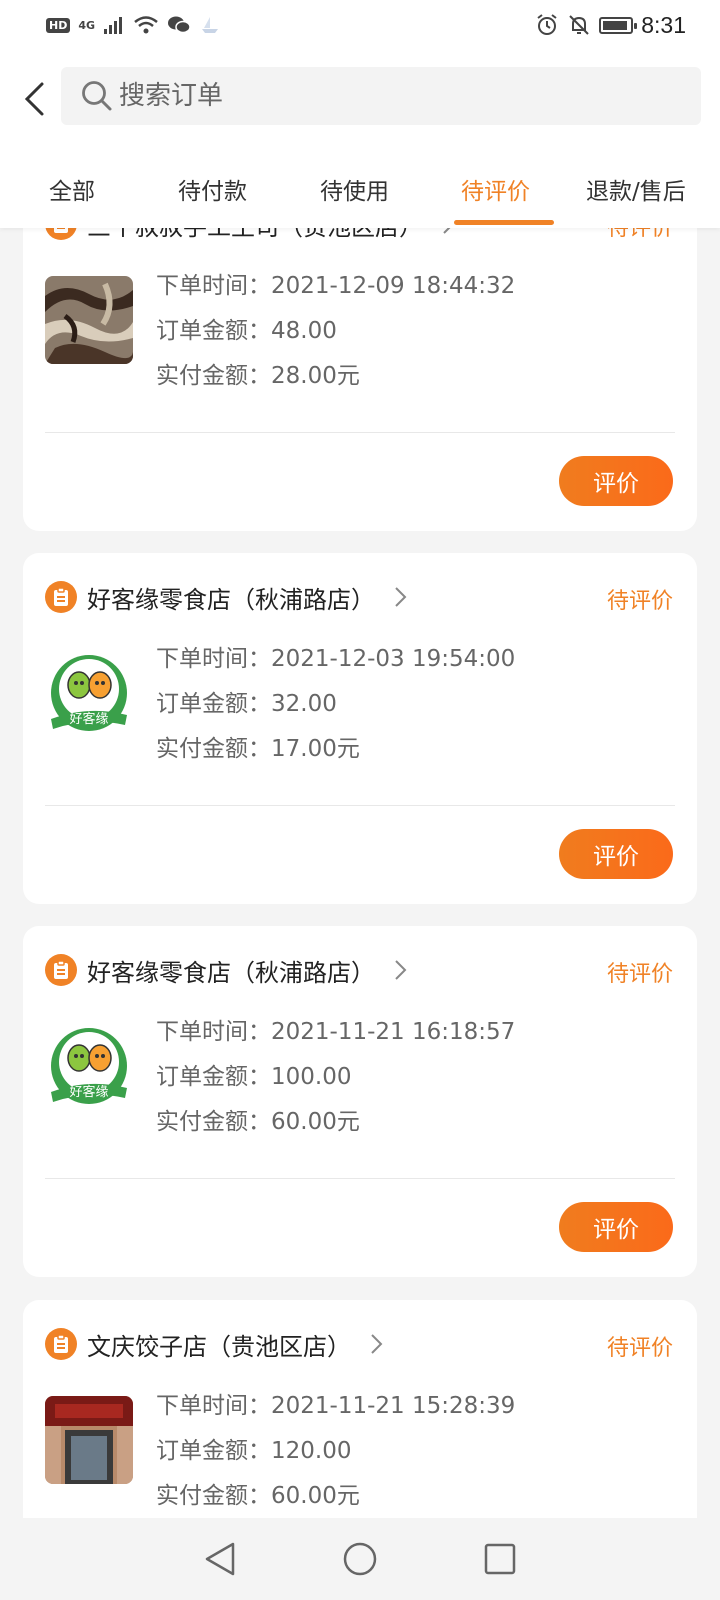 This screenshot has height=1600, width=720. What do you see at coordinates (72, 189) in the screenshot?
I see `tab-all: 全部` at bounding box center [72, 189].